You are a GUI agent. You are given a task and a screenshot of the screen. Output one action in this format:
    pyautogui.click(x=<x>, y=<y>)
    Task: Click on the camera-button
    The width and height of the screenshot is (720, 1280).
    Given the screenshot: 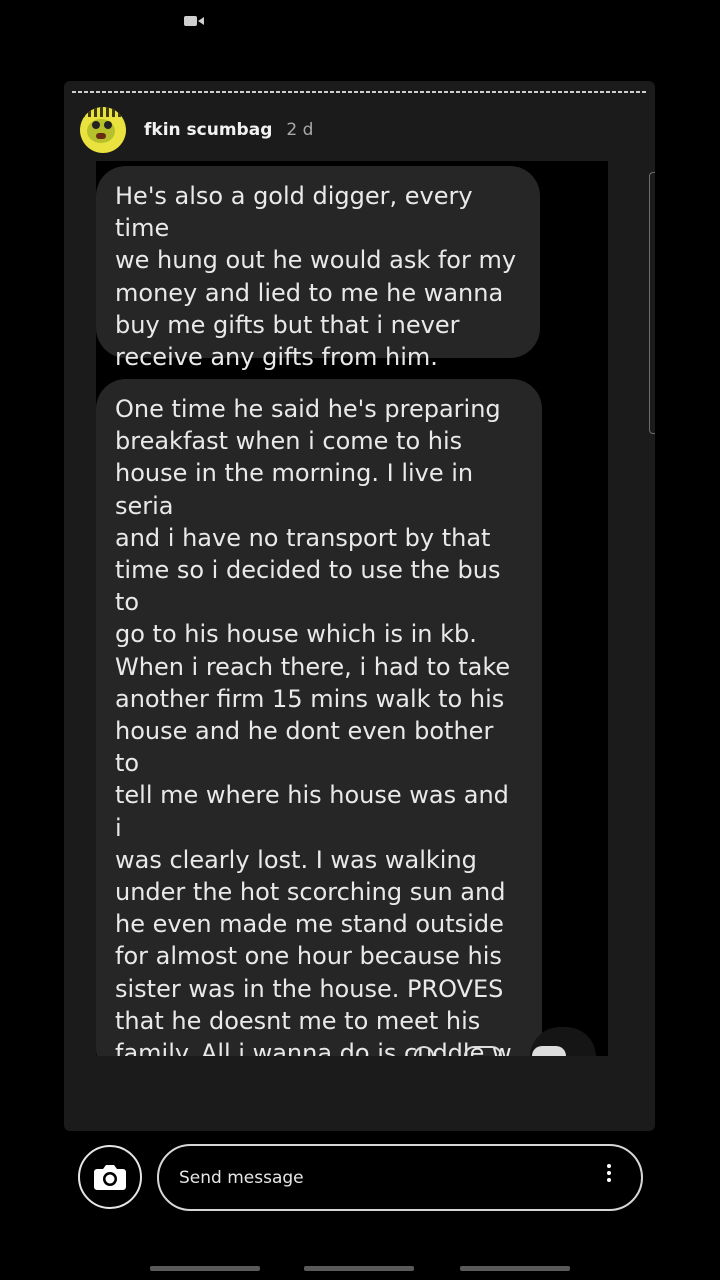 What is the action you would take?
    pyautogui.click(x=110, y=1177)
    